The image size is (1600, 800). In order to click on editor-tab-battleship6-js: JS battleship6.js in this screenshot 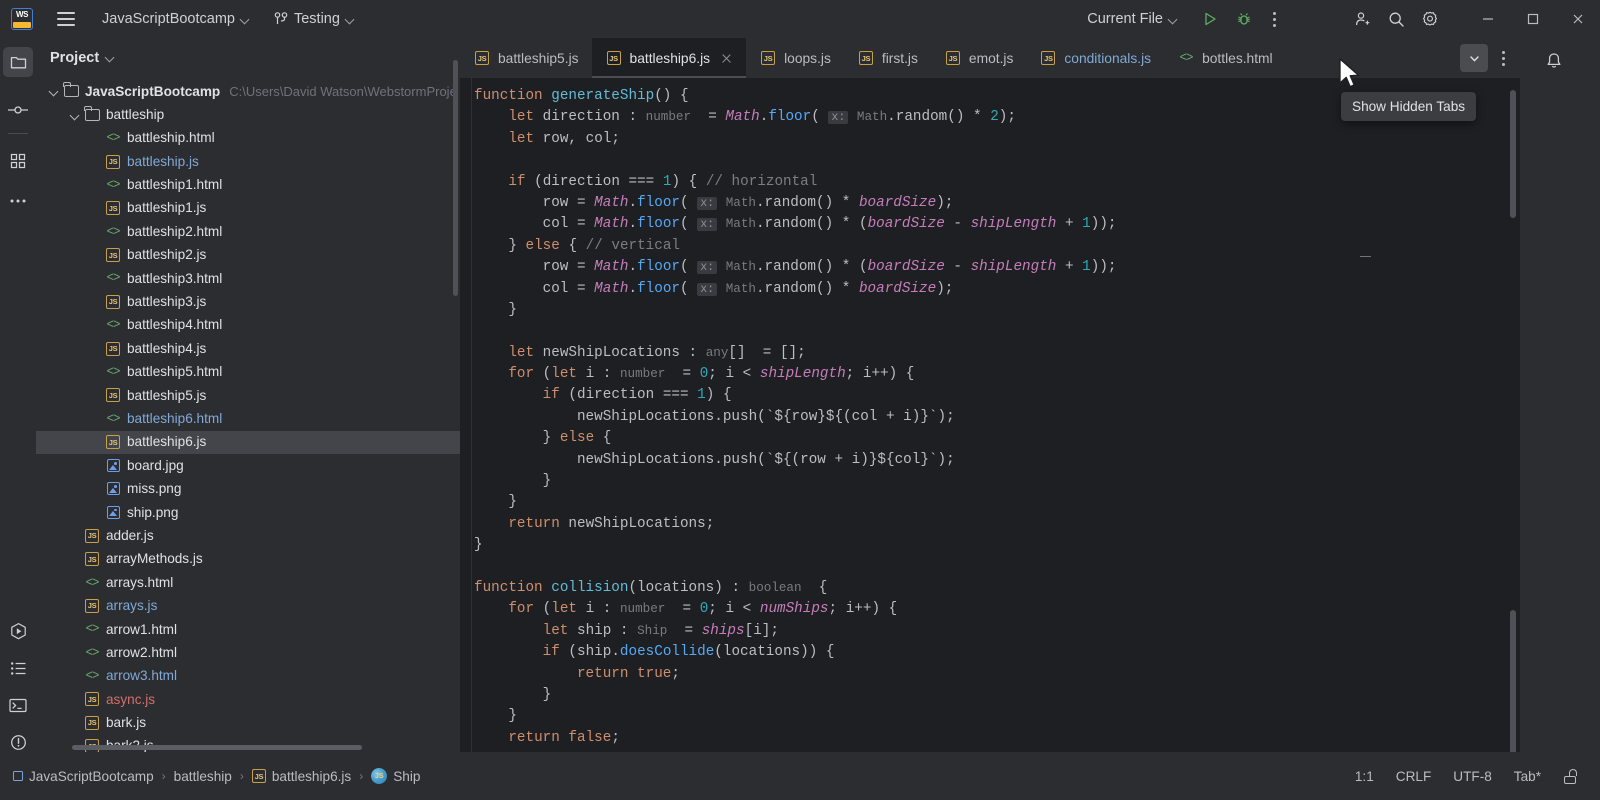, I will do `click(669, 58)`.